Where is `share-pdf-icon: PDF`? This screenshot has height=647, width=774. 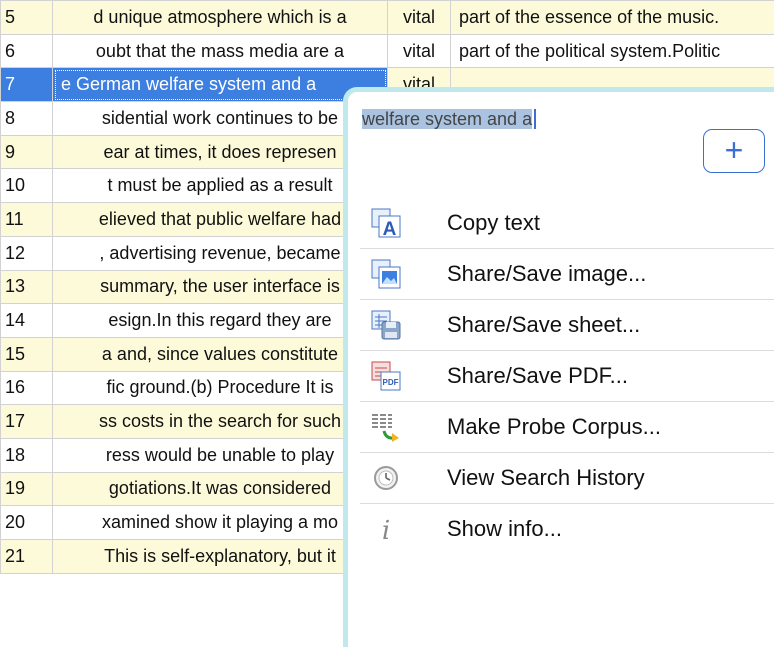 share-pdf-icon: PDF is located at coordinates (386, 376).